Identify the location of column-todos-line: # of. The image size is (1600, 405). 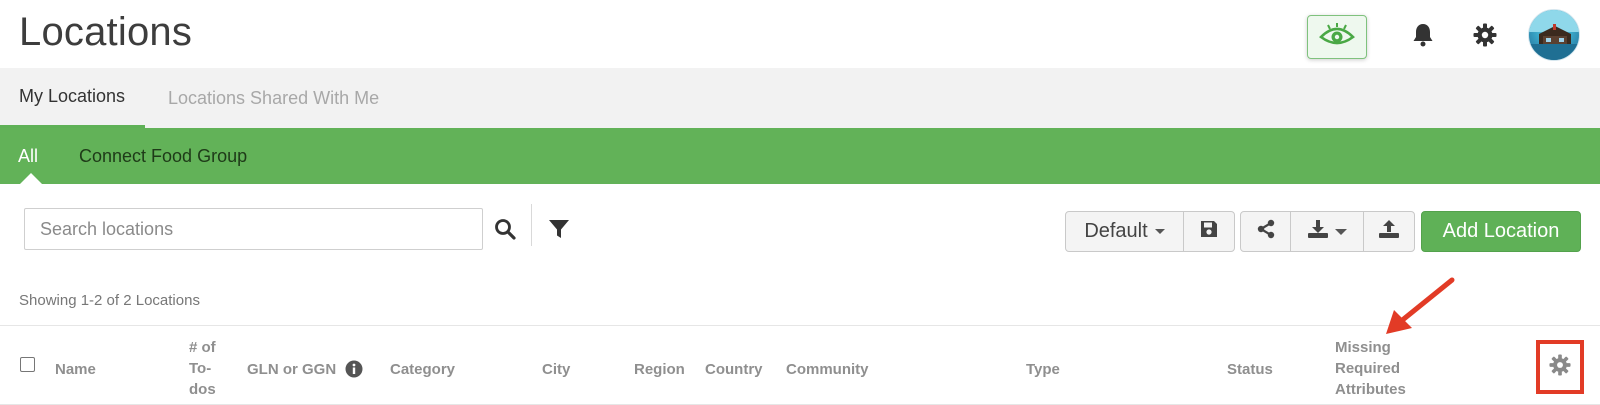
(202, 347).